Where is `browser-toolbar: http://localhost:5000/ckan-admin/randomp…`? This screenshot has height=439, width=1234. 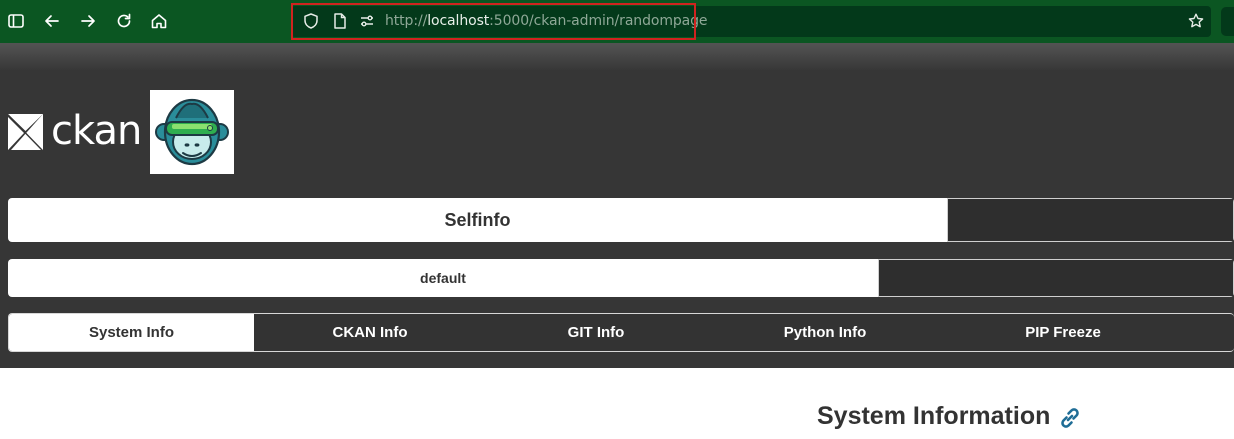
browser-toolbar: http://localhost:5000/ckan-admin/randomp… is located at coordinates (617, 21).